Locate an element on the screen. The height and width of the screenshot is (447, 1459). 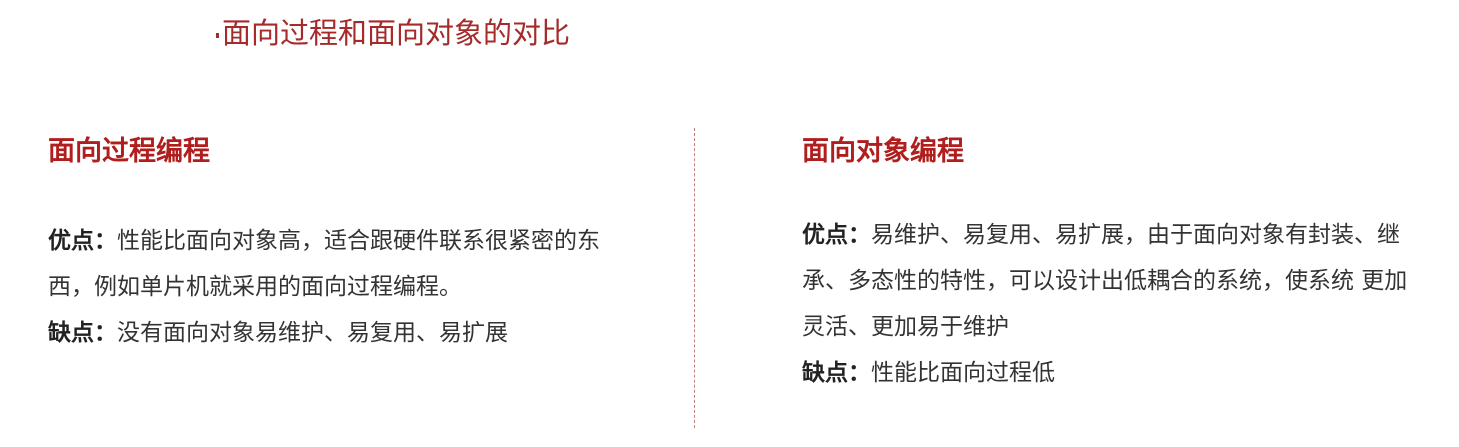
pros-text: 性能比面向对象高，适合跟硬件联系很紧密的东西，例如单片机就采用的面向过程编程。 is located at coordinates (324, 264).